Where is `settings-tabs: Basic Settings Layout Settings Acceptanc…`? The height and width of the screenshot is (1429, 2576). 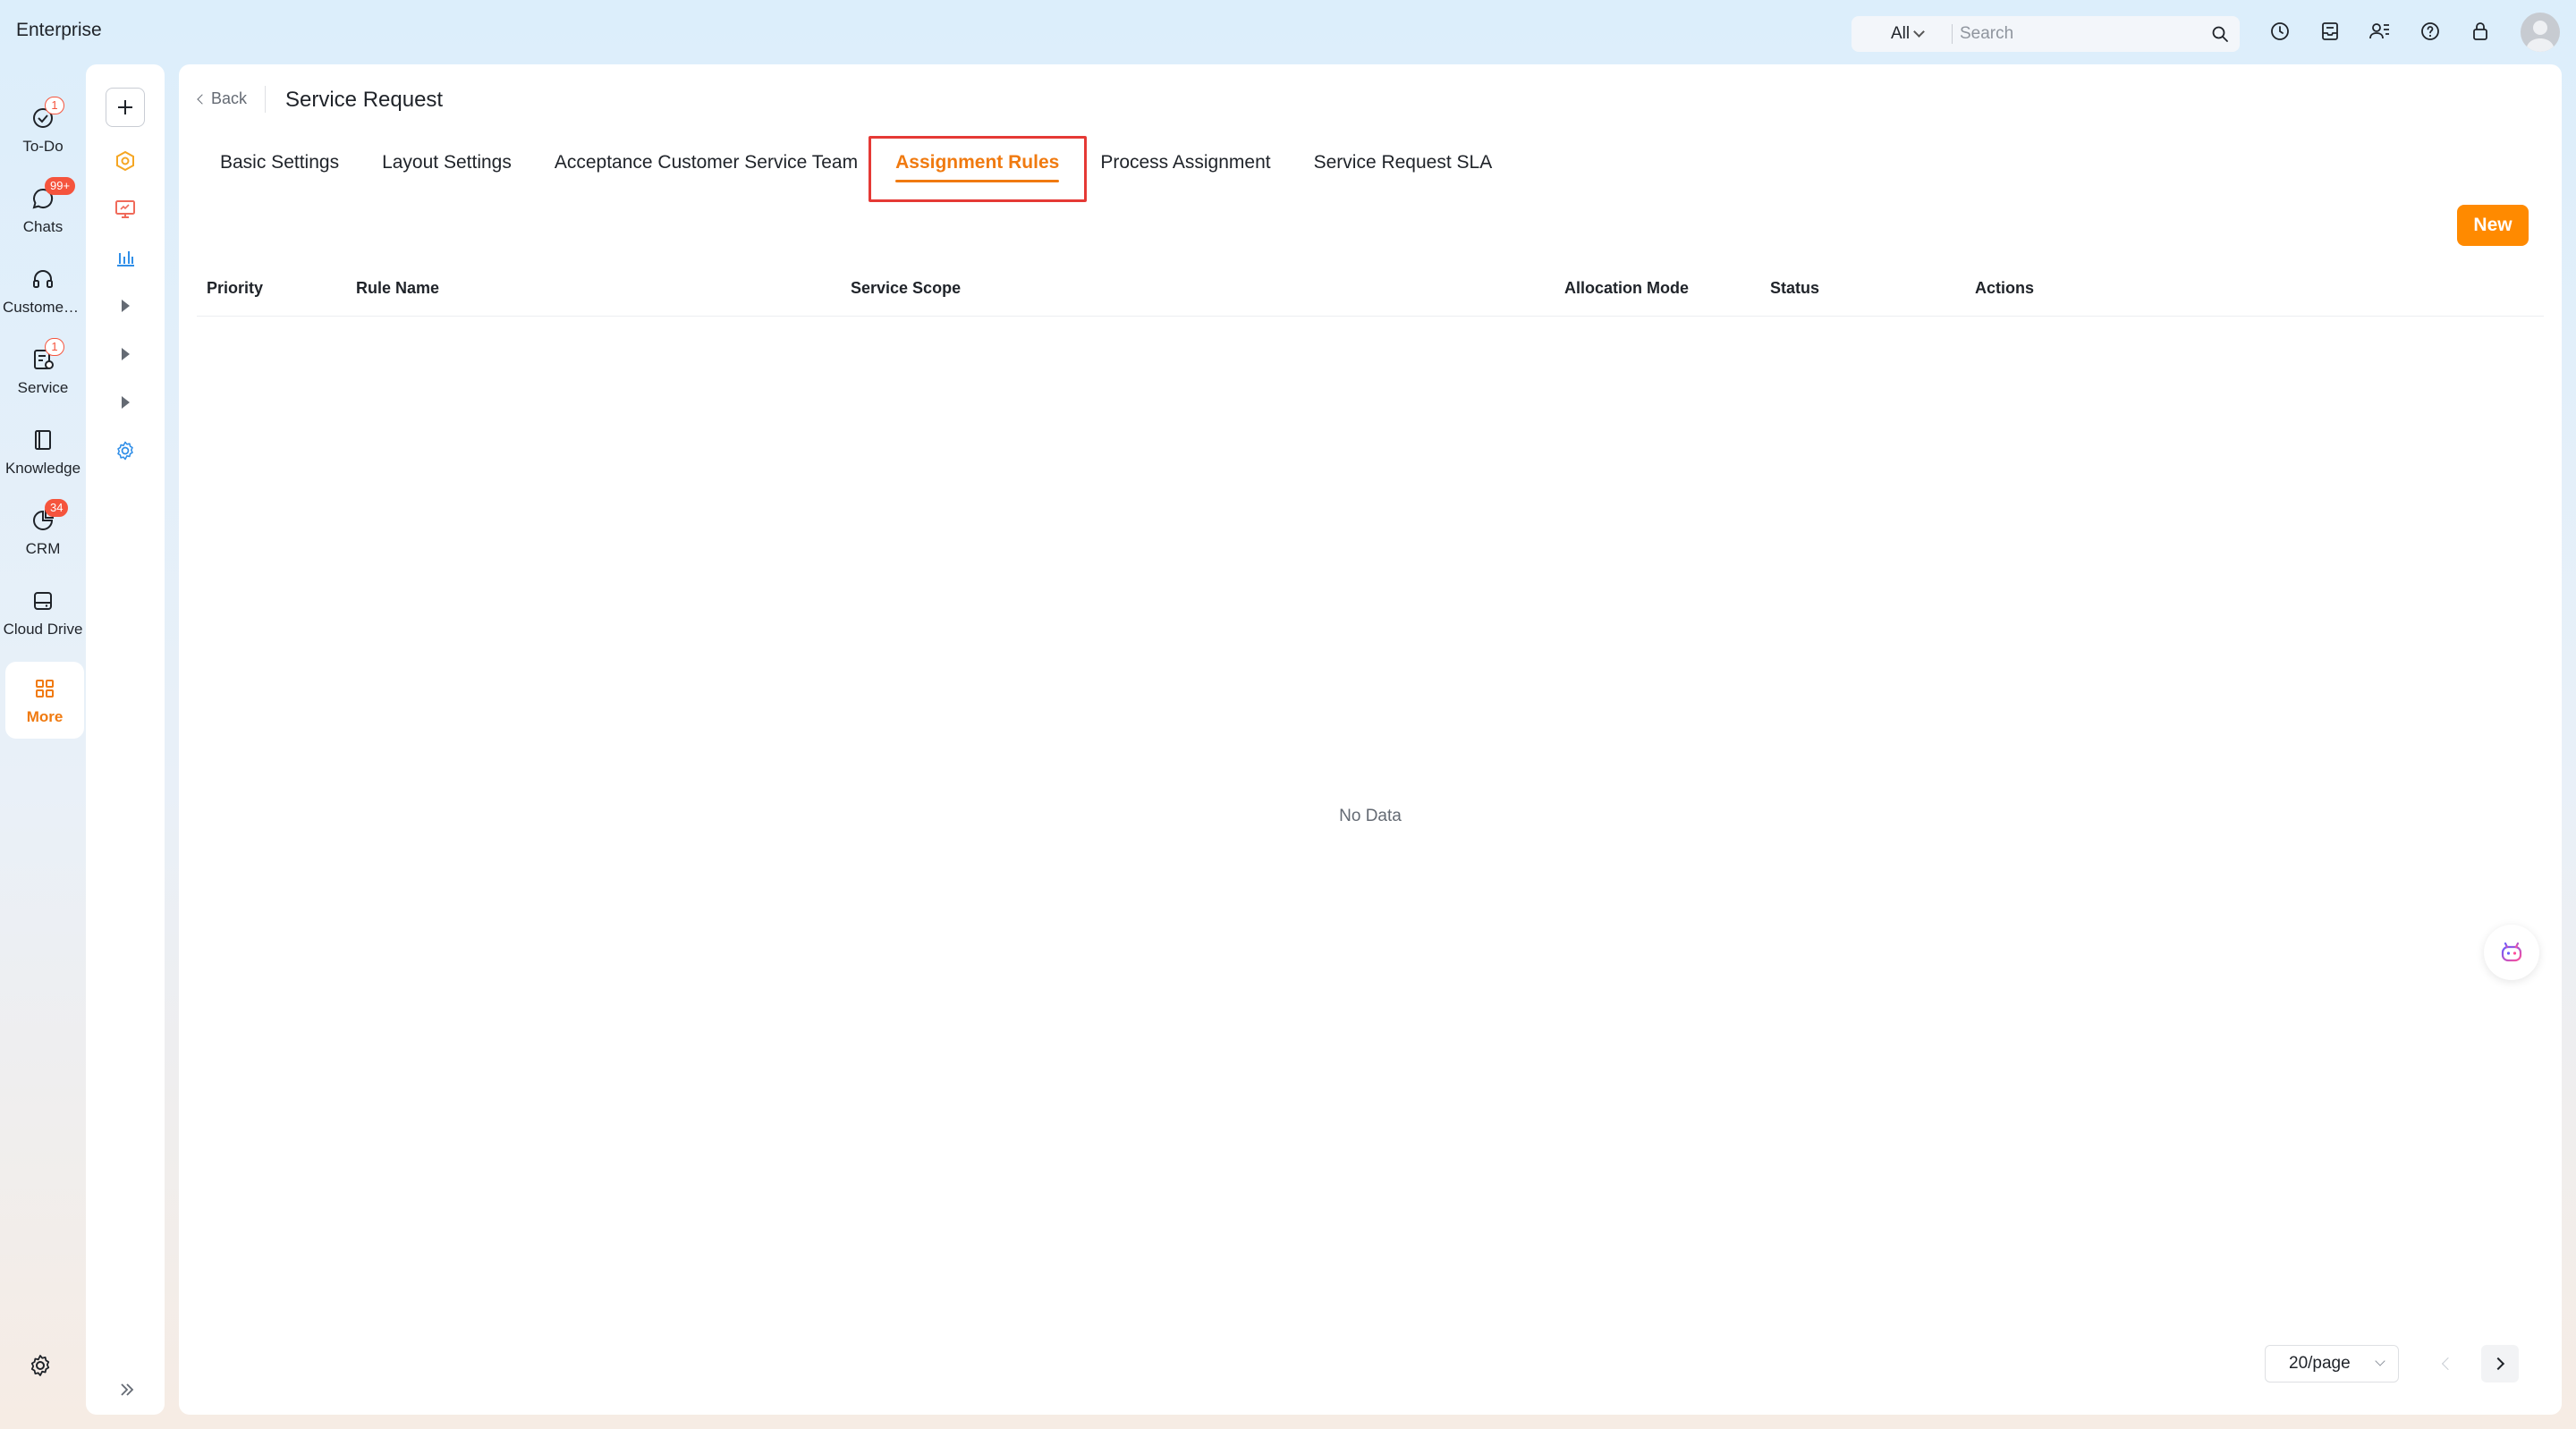
settings-tabs: Basic Settings Layout Settings Acceptanc… is located at coordinates (877, 163).